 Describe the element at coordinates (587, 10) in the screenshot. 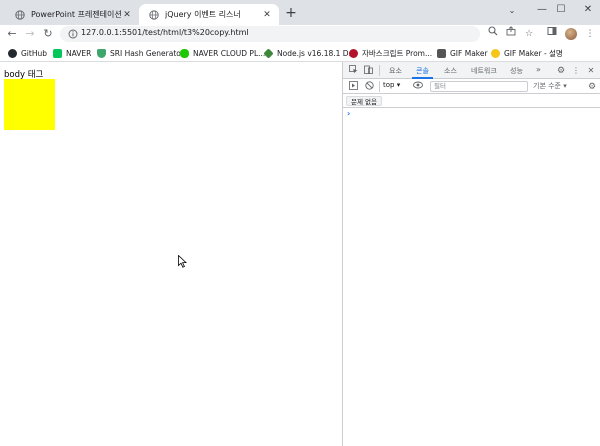

I see `window-close-button: ✕` at that location.